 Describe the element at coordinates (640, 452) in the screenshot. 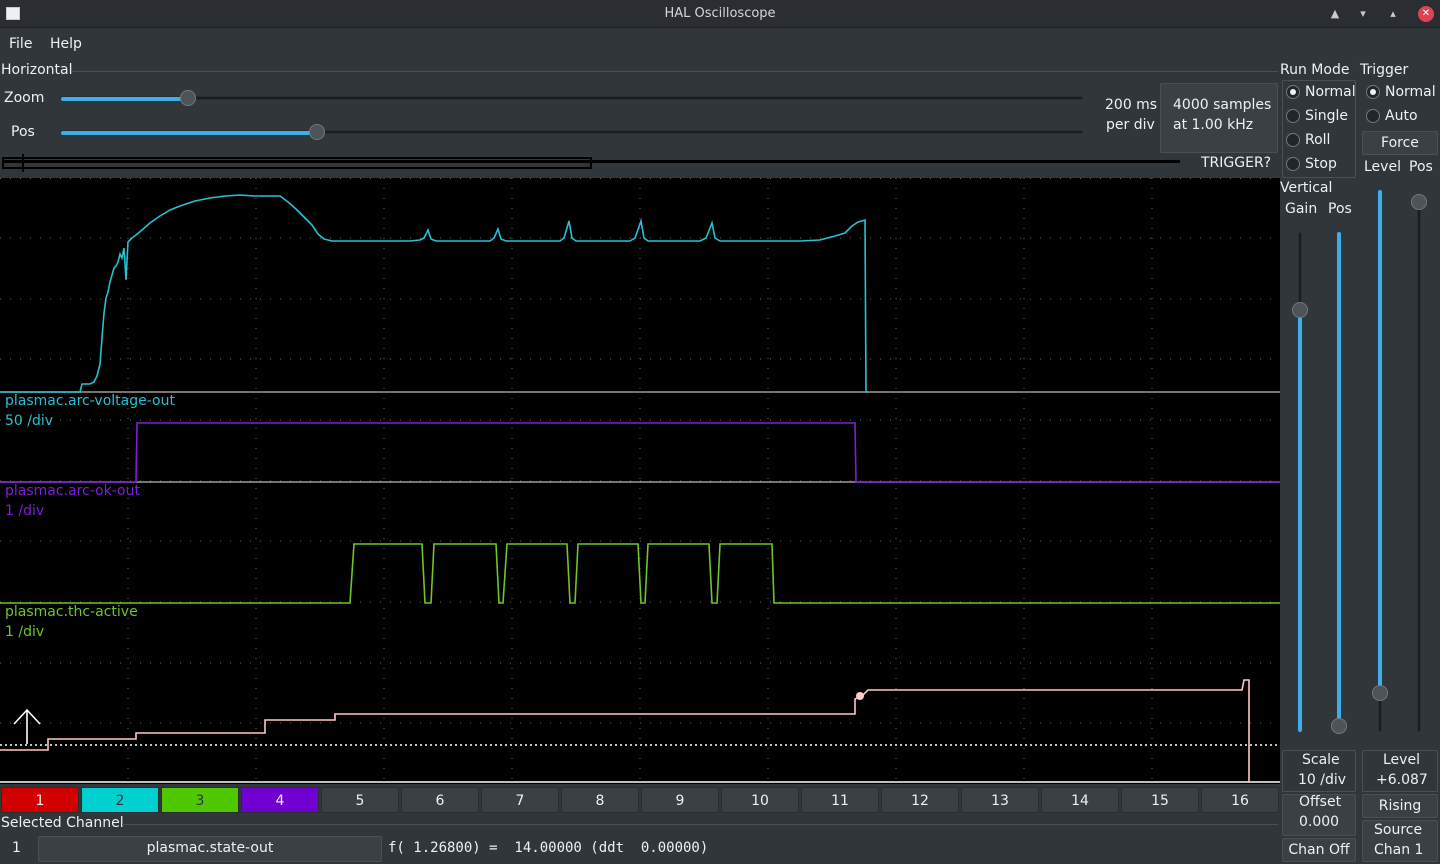

I see `trace-arc-ok` at that location.